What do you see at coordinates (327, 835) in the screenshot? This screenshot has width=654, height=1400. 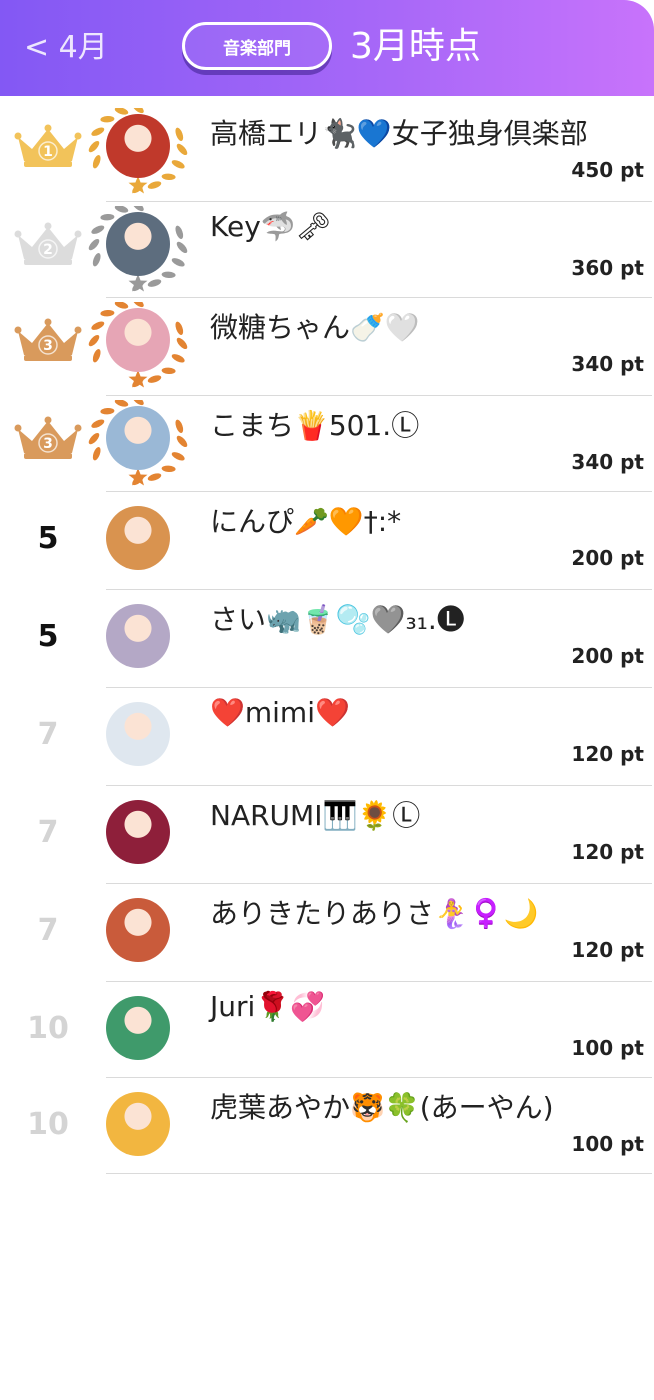 I see `ranking-row: 7 NARUMI🎹🌻Ⓛ 120 pt` at bounding box center [327, 835].